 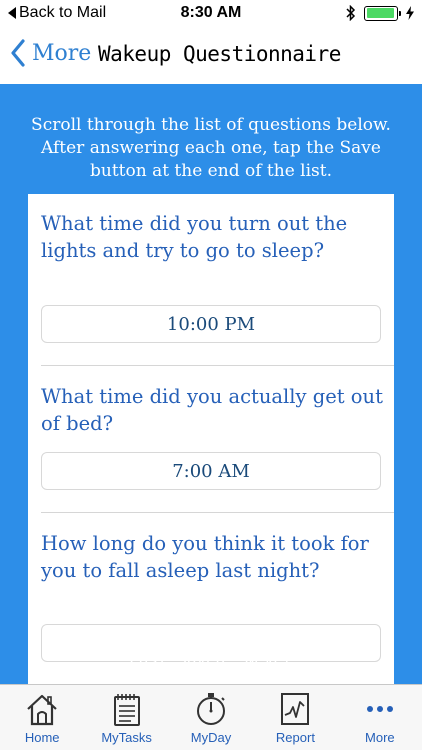 What do you see at coordinates (351, 13) in the screenshot?
I see `bluetooth-icon` at bounding box center [351, 13].